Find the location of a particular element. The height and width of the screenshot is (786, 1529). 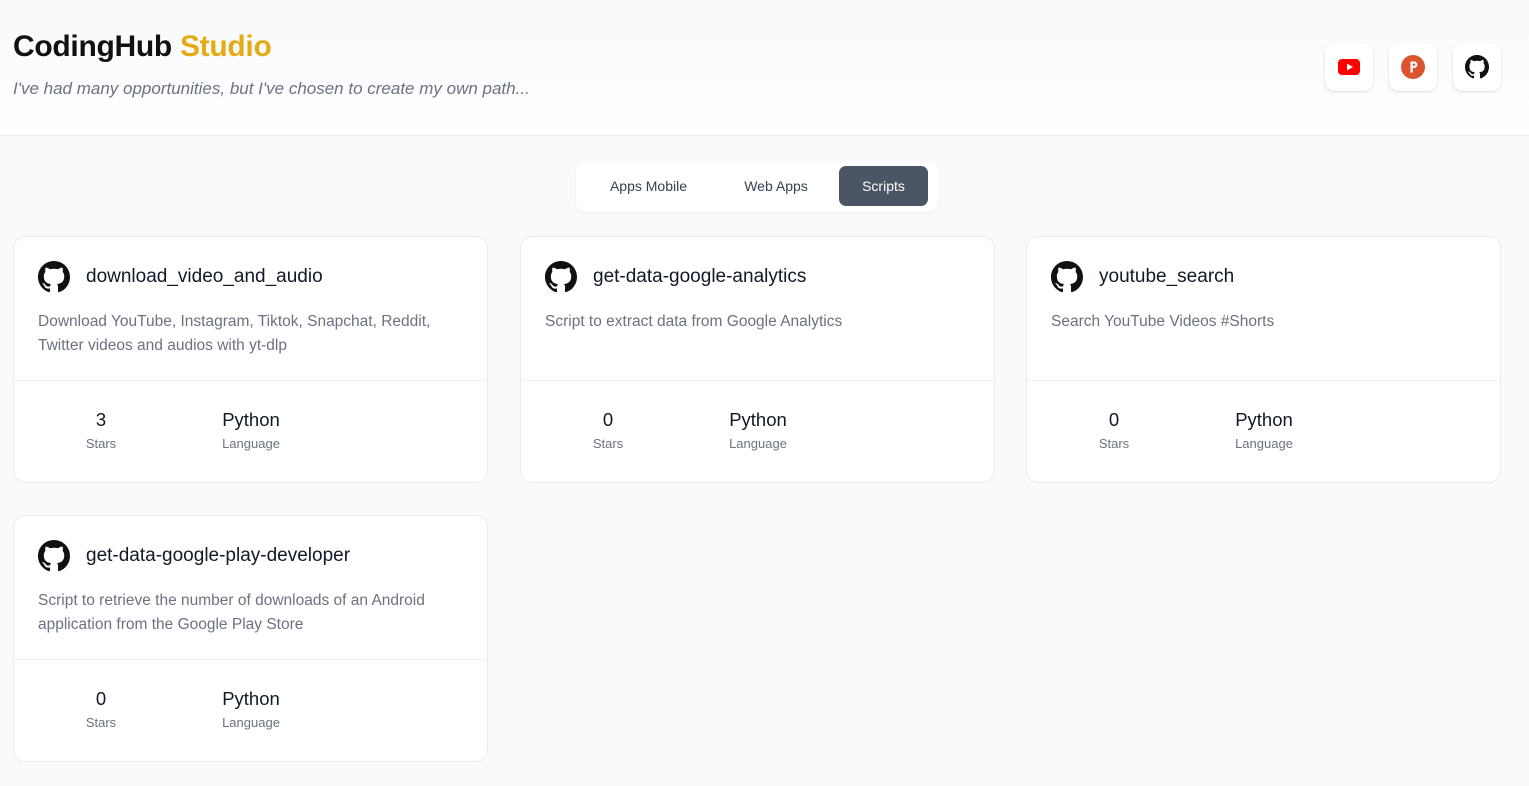

youtube-icon is located at coordinates (1349, 67).